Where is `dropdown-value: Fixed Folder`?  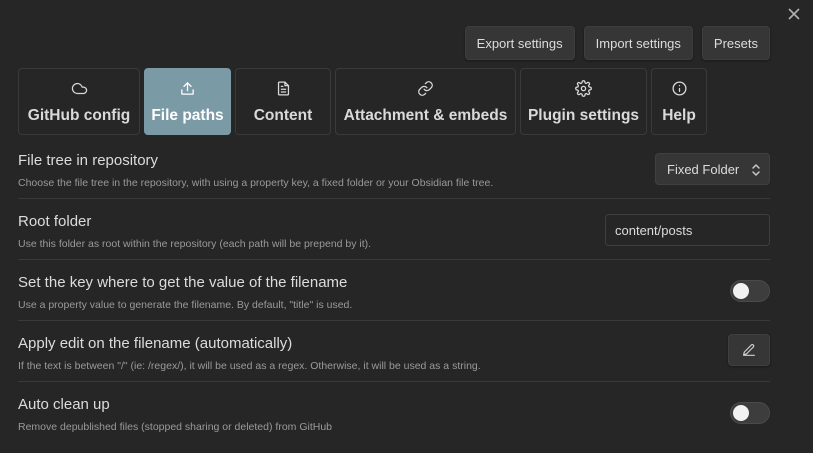 dropdown-value: Fixed Folder is located at coordinates (703, 169).